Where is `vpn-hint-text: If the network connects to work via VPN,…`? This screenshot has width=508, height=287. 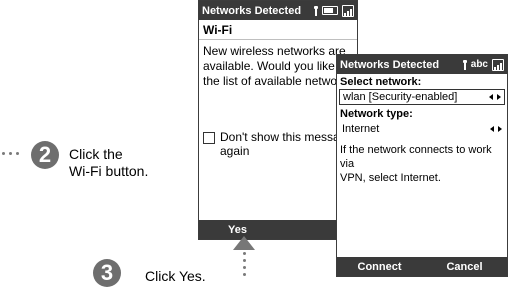 vpn-hint-text: If the network connects to work via VPN,… is located at coordinates (422, 161).